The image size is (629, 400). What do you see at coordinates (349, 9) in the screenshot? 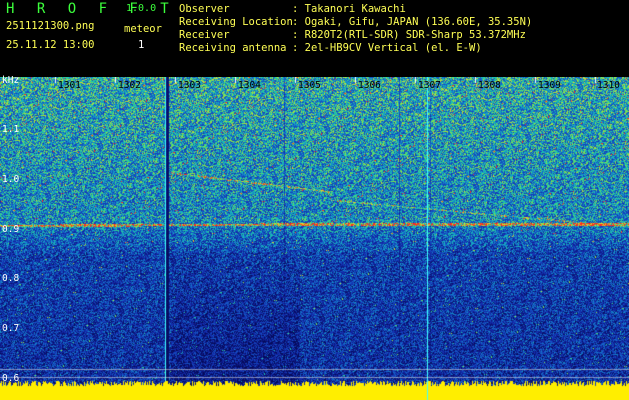
I see `observer-value: : Takanori Kawachi` at bounding box center [349, 9].